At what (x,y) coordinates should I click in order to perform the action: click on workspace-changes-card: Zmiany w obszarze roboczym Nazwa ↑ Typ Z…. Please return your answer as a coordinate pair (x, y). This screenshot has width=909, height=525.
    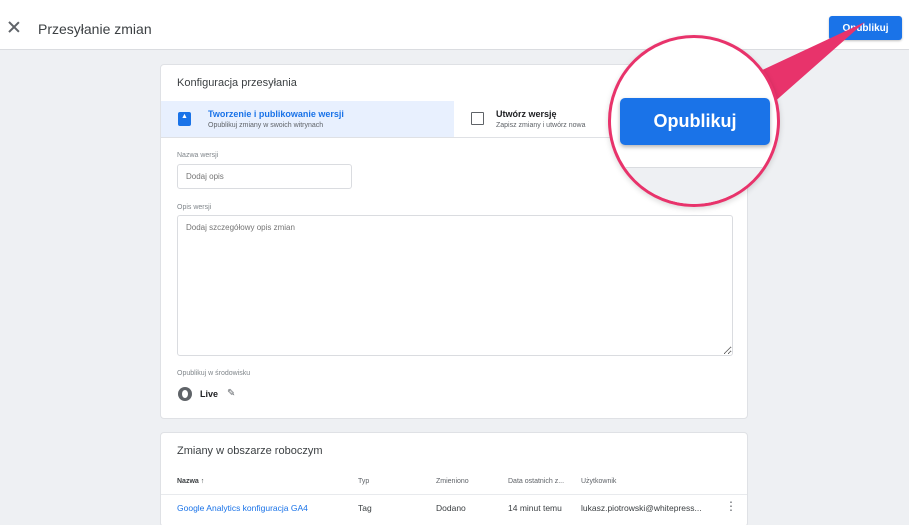
    Looking at the image, I should click on (454, 478).